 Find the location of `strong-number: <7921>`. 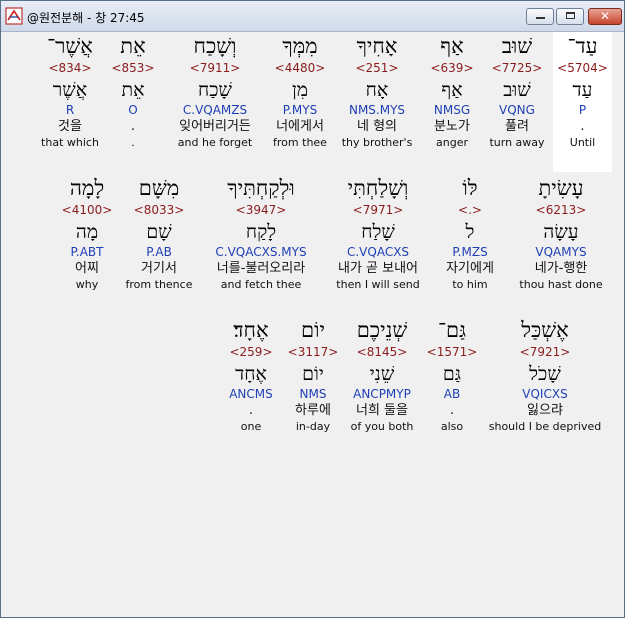

strong-number: <7921> is located at coordinates (545, 352).